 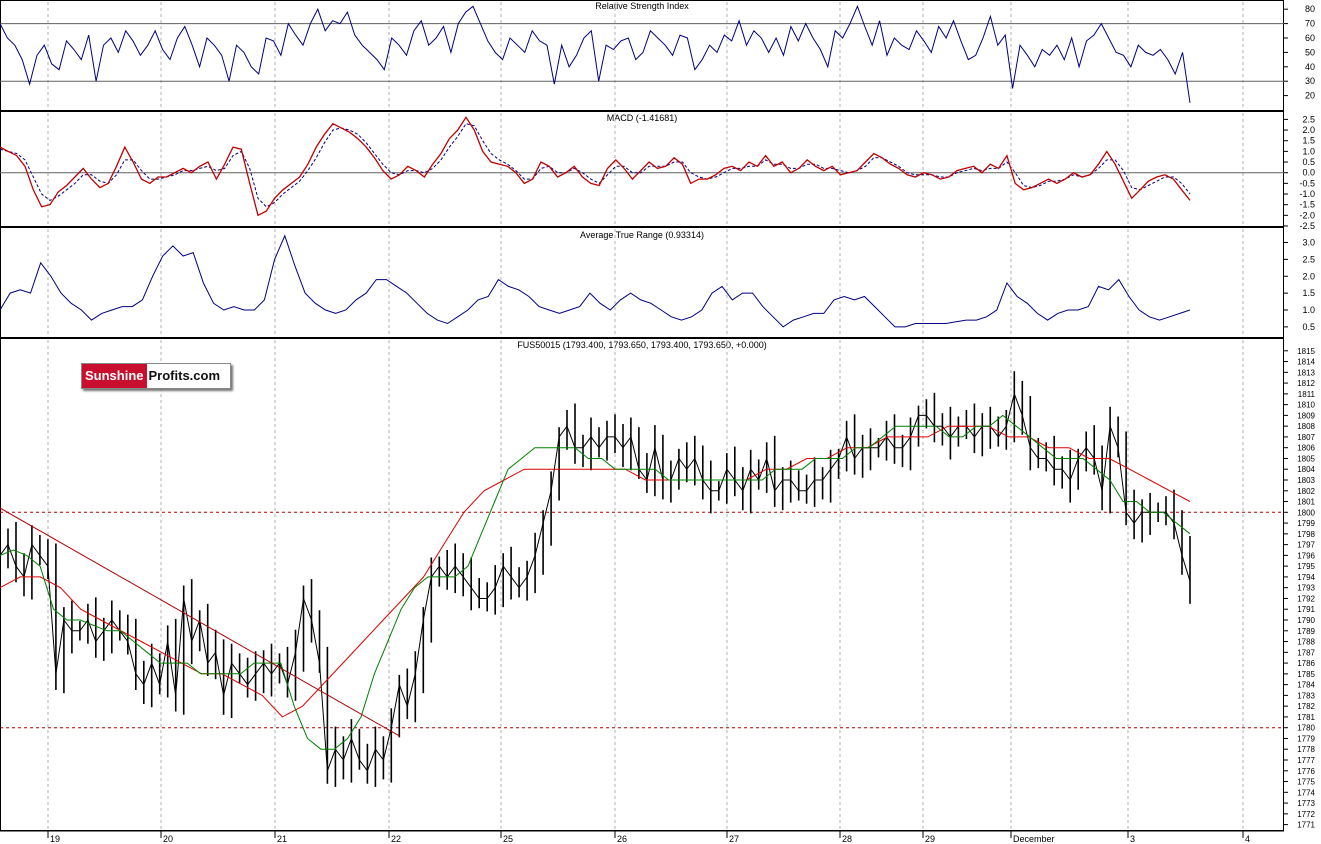 I want to click on x-tick-label: 21, so click(x=282, y=839).